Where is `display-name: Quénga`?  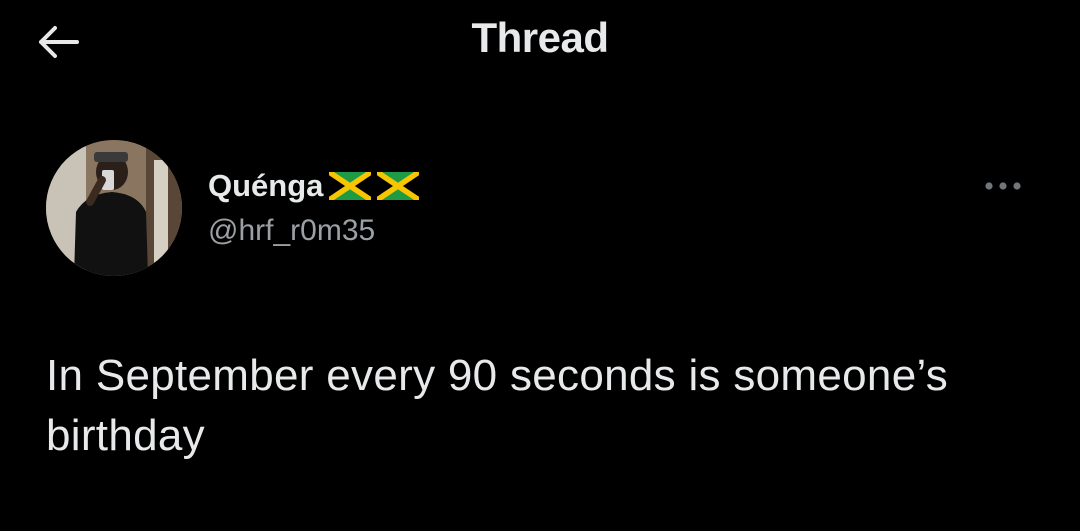 display-name: Quénga is located at coordinates (265, 186).